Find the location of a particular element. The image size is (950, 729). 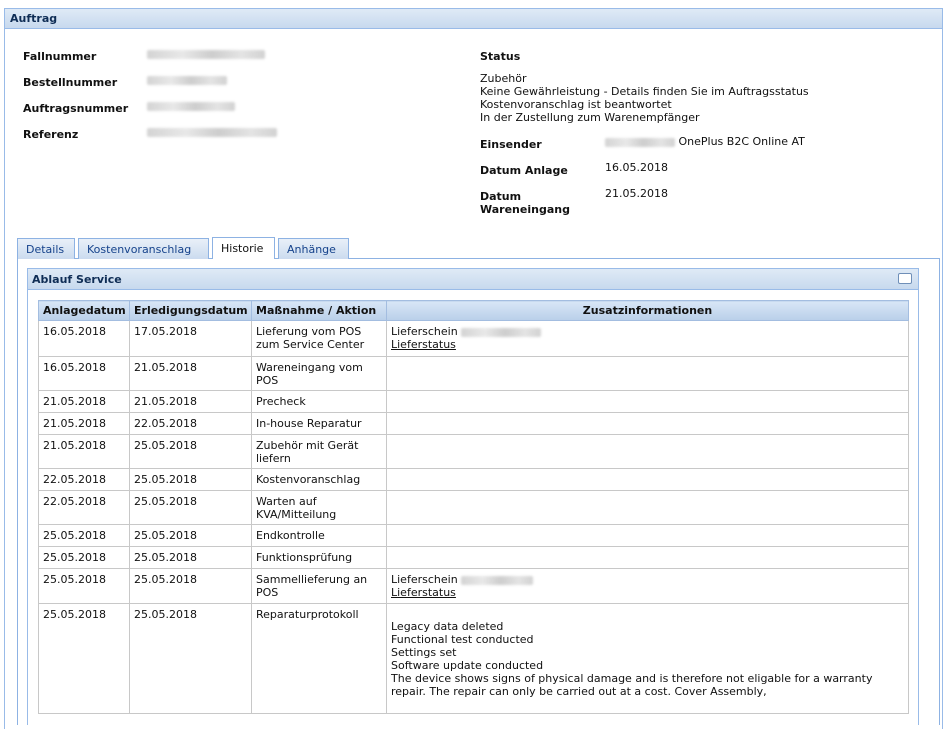

table-row: 25.05.2018 25.05.2018 Endkontrolle is located at coordinates (473, 535).